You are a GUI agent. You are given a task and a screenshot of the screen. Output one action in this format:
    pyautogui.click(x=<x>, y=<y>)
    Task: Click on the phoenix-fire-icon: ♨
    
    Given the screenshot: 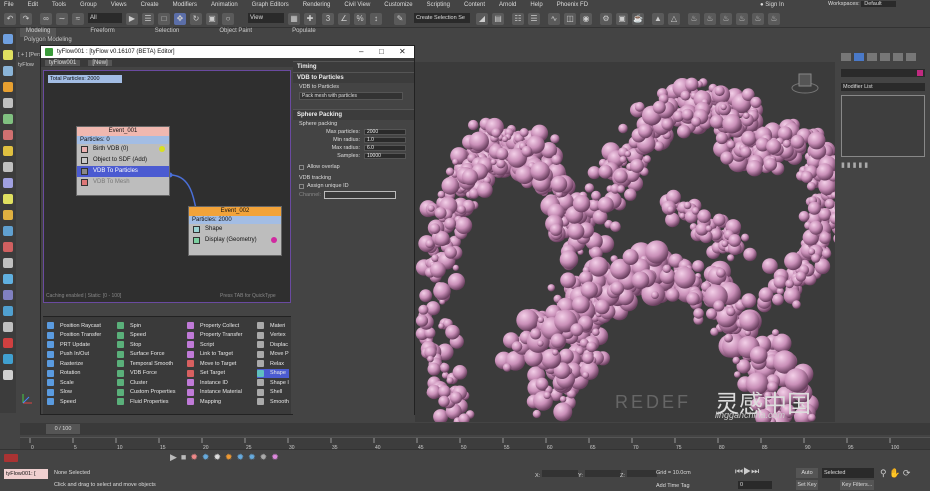 What is the action you would take?
    pyautogui.click(x=710, y=19)
    